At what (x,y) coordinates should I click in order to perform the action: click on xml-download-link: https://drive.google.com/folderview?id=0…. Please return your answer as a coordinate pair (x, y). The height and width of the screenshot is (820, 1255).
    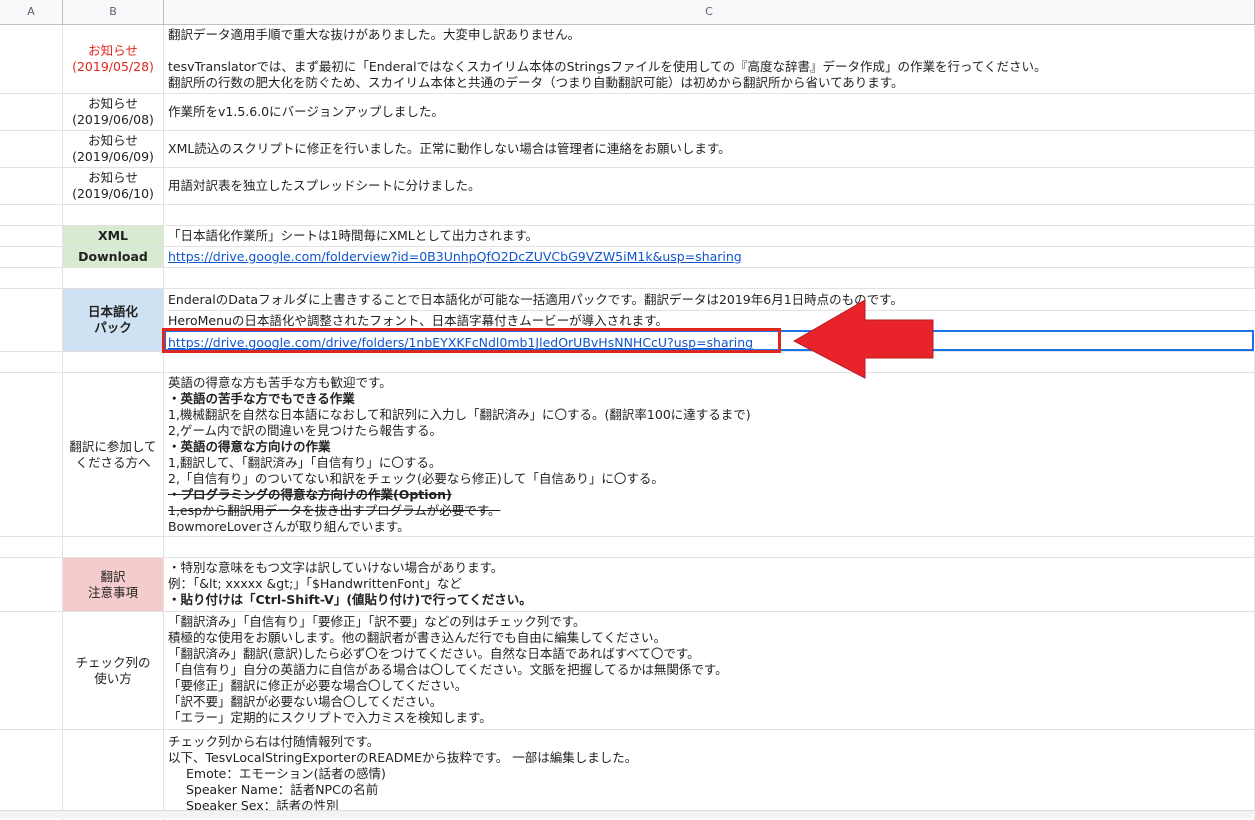
    Looking at the image, I should click on (455, 257).